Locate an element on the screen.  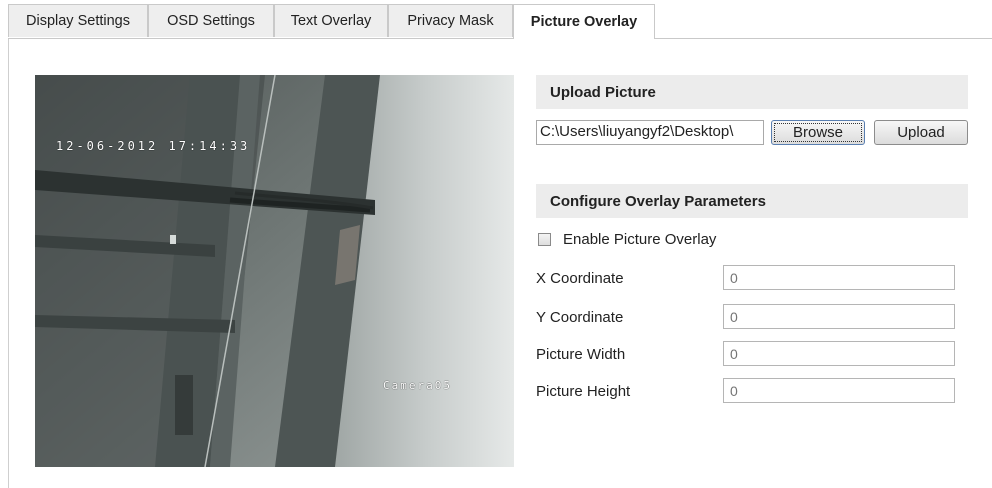
upload-picture-header: Upload Picture is located at coordinates (752, 92).